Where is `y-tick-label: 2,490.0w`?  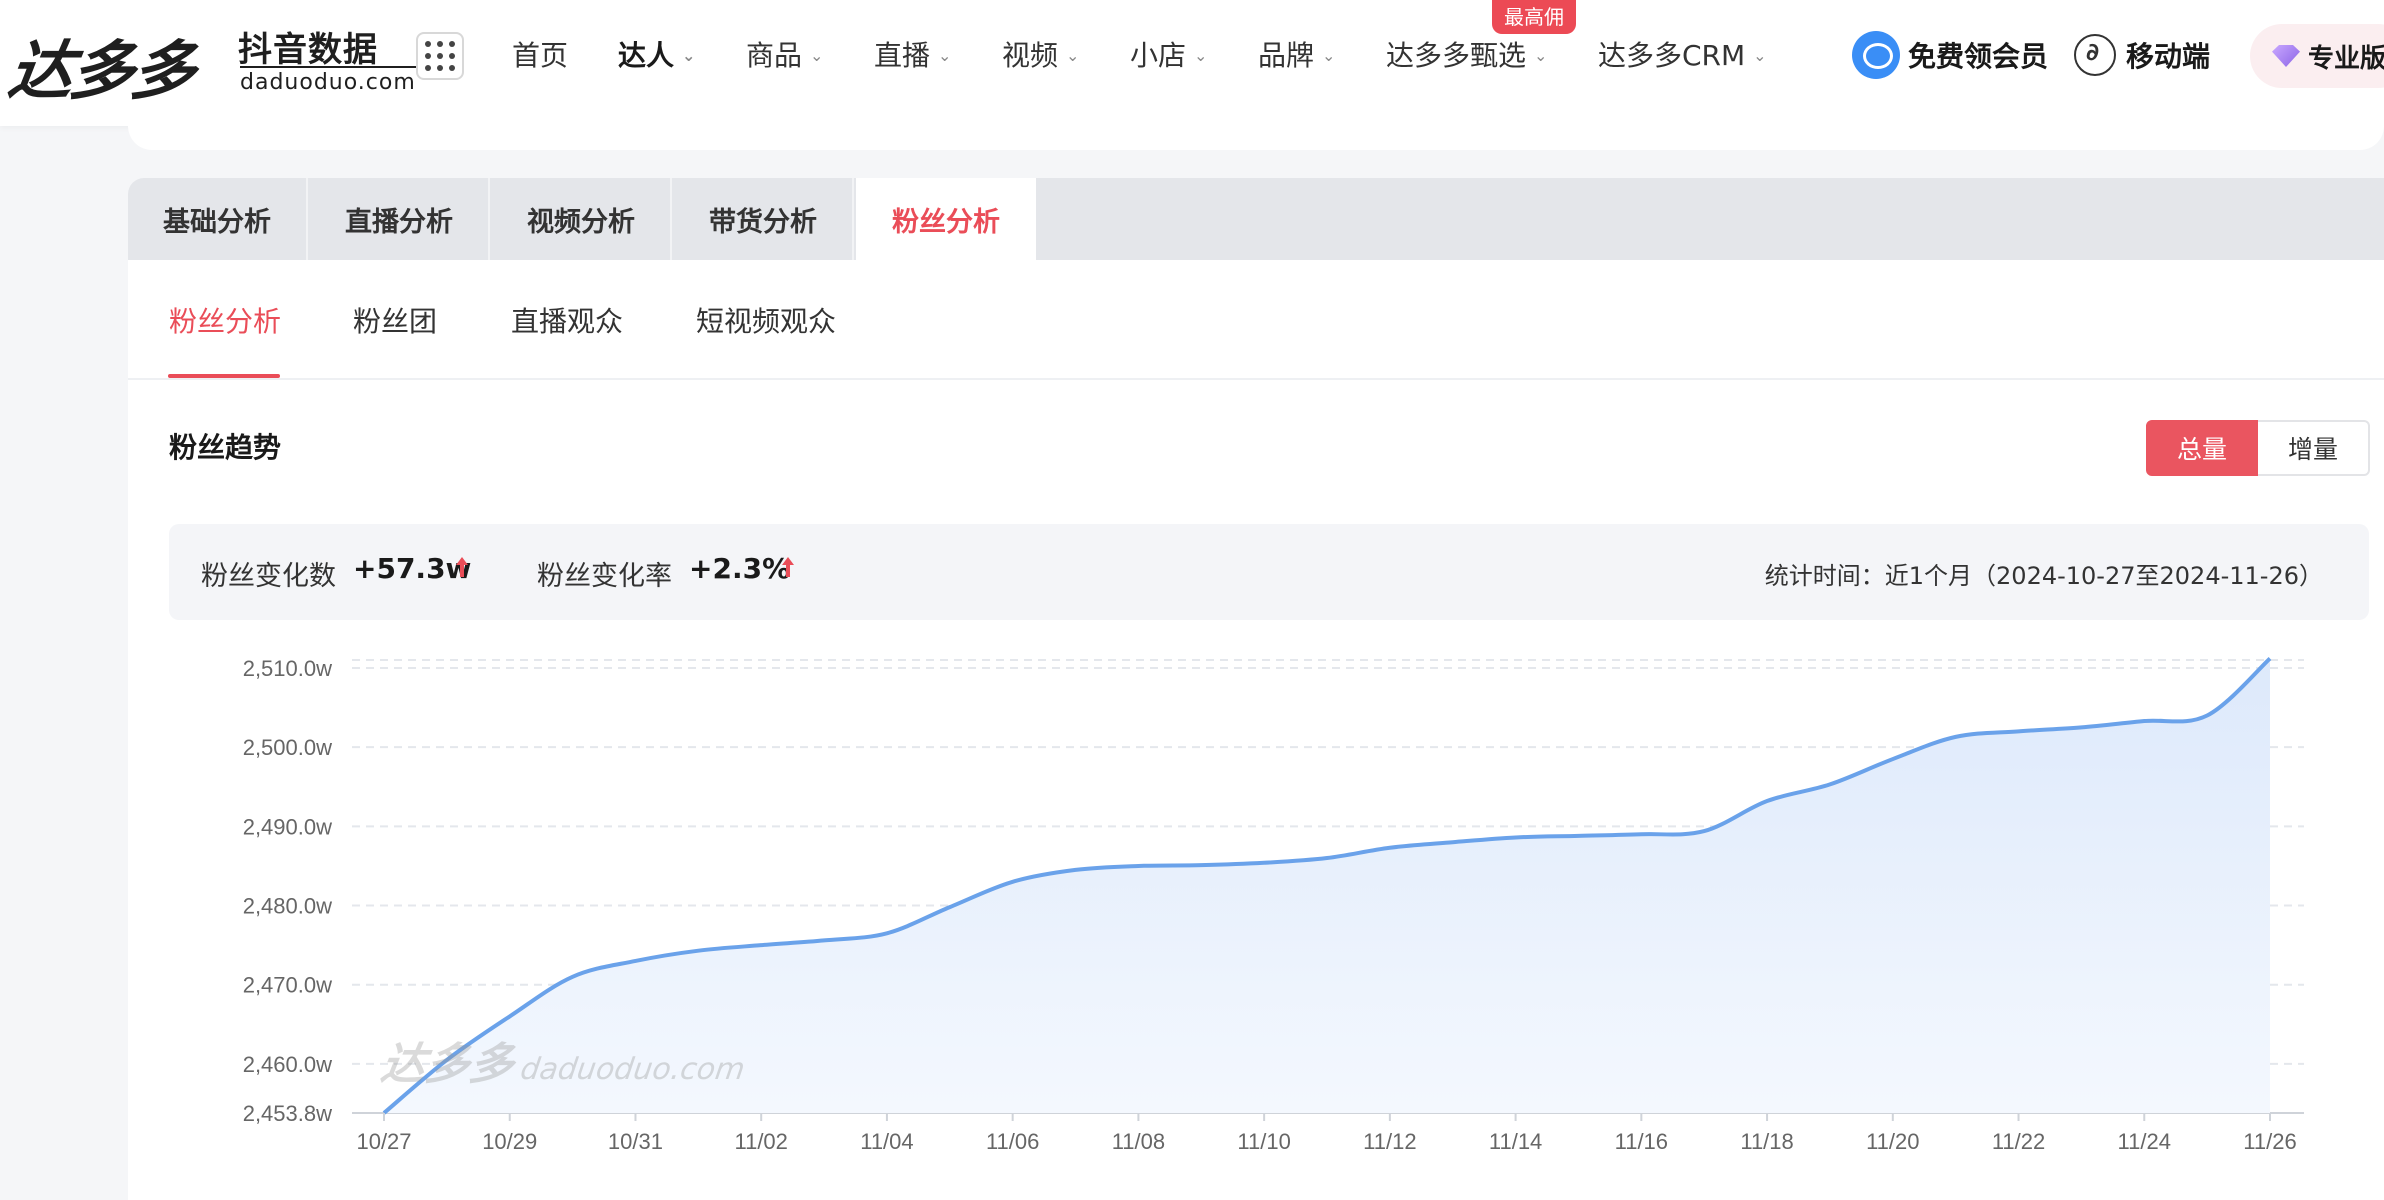 y-tick-label: 2,490.0w is located at coordinates (287, 826).